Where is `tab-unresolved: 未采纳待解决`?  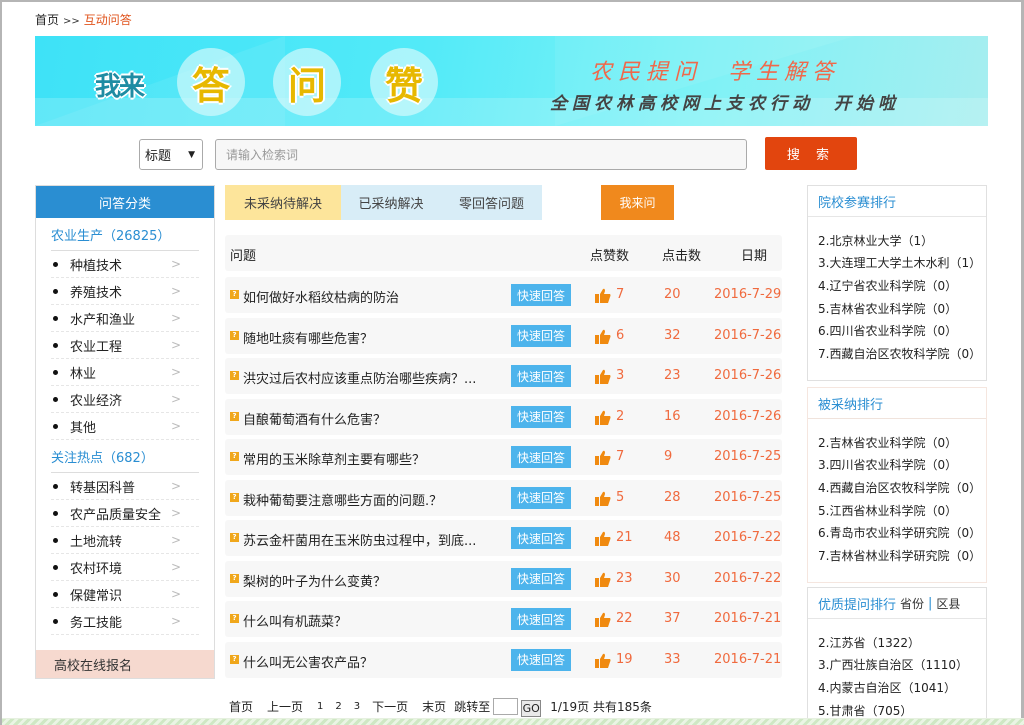
tab-unresolved: 未采纳待解决 is located at coordinates (283, 202).